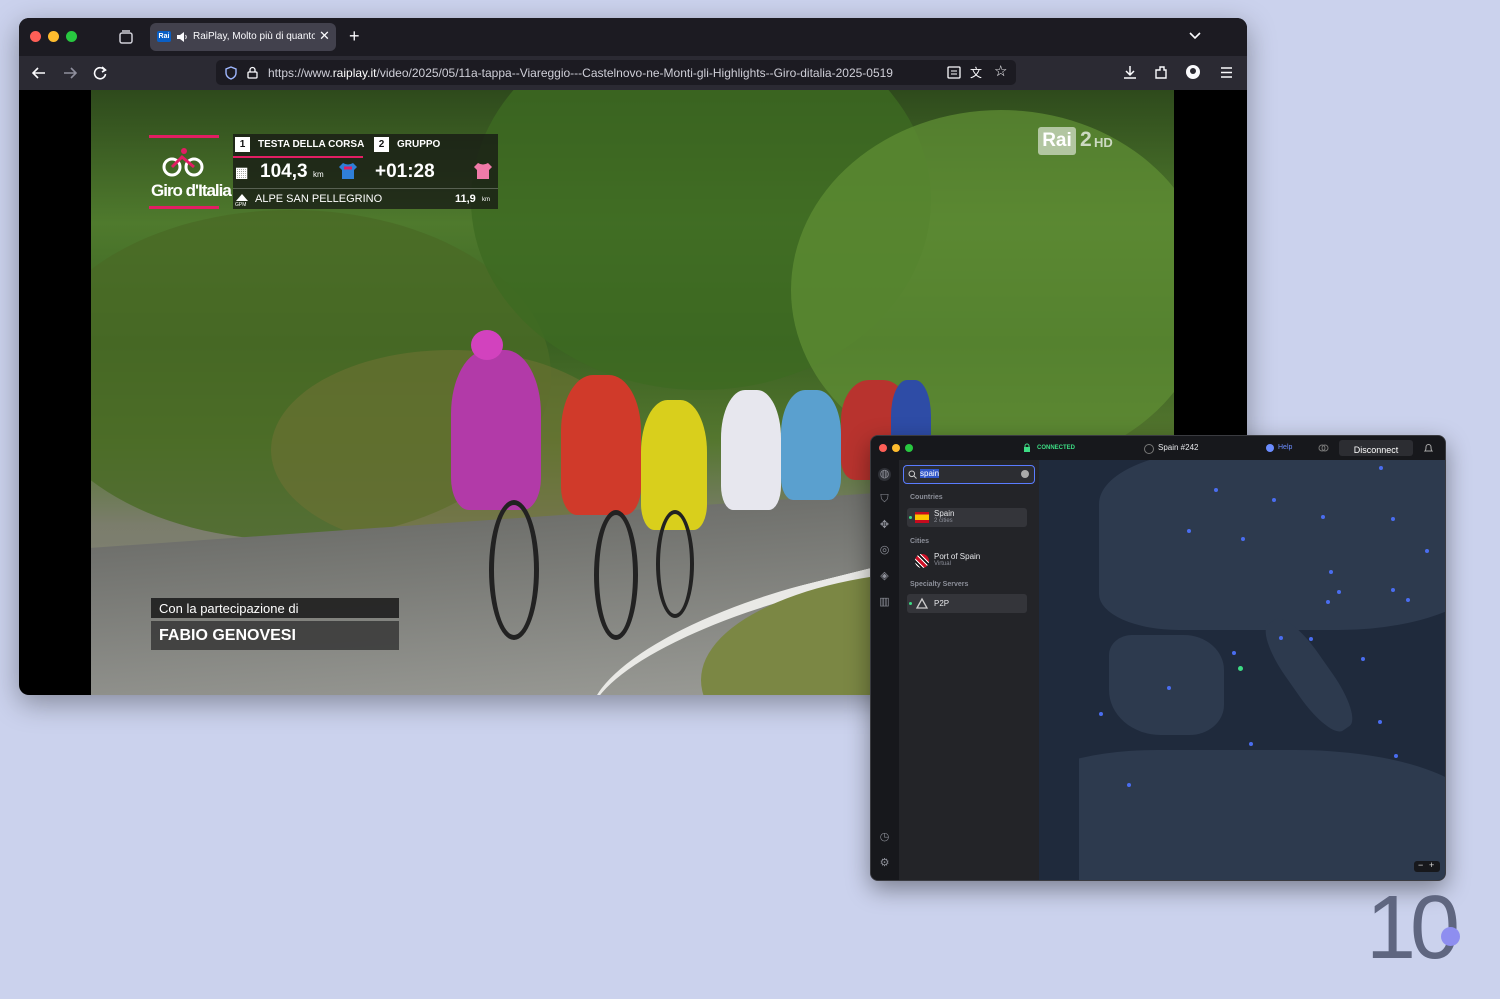 The image size is (1500, 999). I want to click on download-icon, so click(1130, 72).